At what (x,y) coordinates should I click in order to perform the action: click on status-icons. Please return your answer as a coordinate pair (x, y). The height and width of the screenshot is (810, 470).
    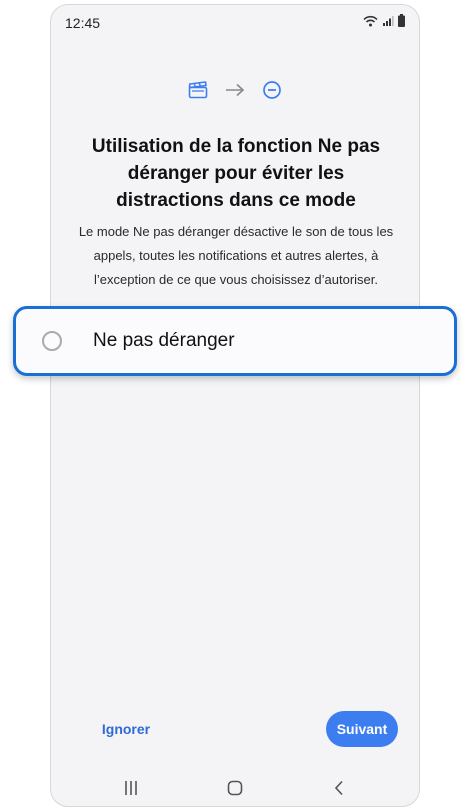
    Looking at the image, I should click on (384, 20).